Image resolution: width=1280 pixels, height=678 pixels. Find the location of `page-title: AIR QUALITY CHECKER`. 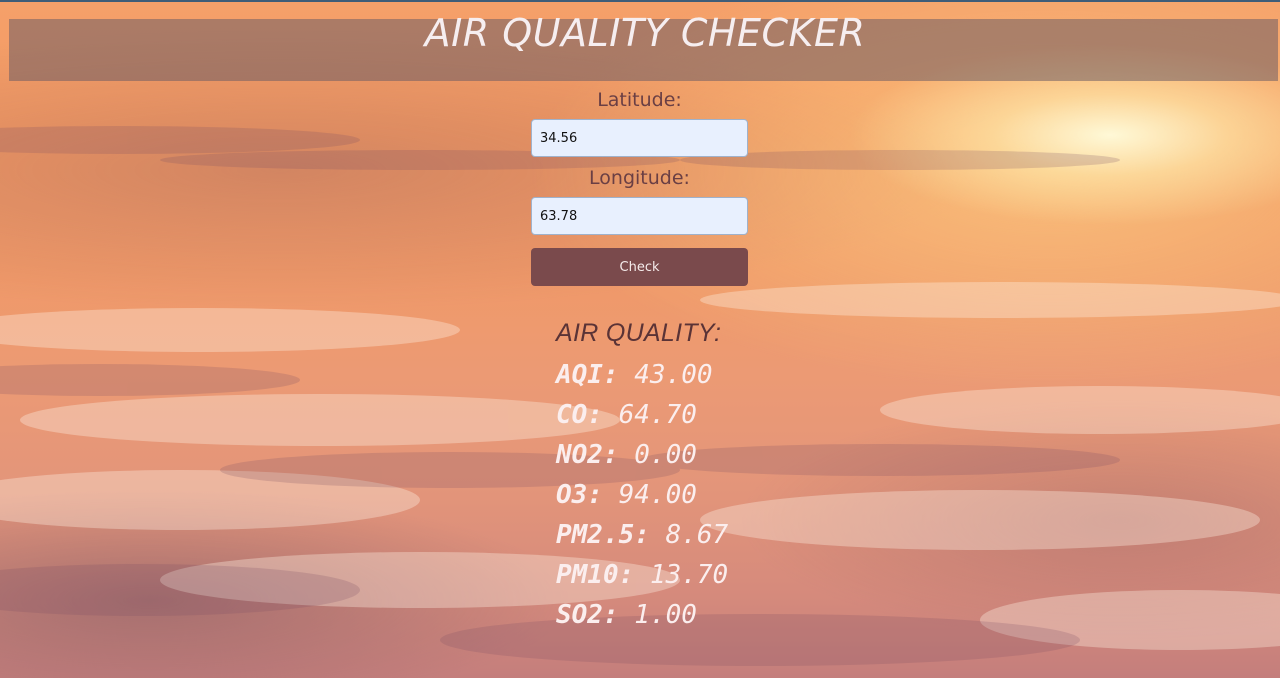

page-title: AIR QUALITY CHECKER is located at coordinates (645, 33).